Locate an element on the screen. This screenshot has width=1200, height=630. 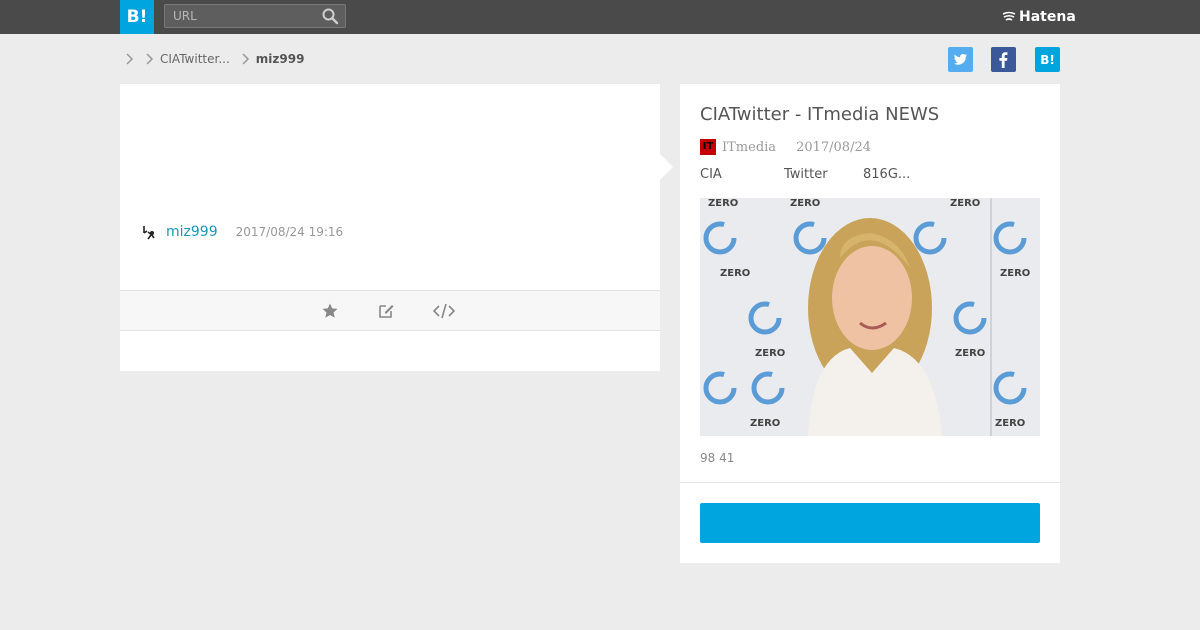
embed-code-icon is located at coordinates (444, 311).